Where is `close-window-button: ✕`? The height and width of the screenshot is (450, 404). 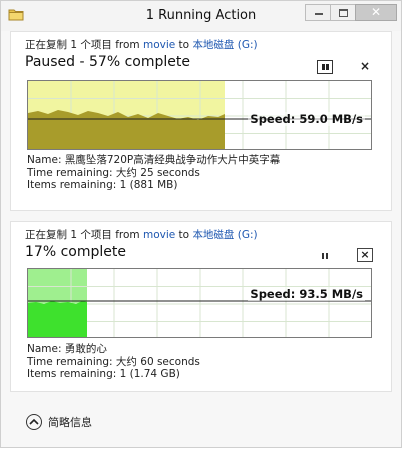
close-window-button: ✕ is located at coordinates (376, 12).